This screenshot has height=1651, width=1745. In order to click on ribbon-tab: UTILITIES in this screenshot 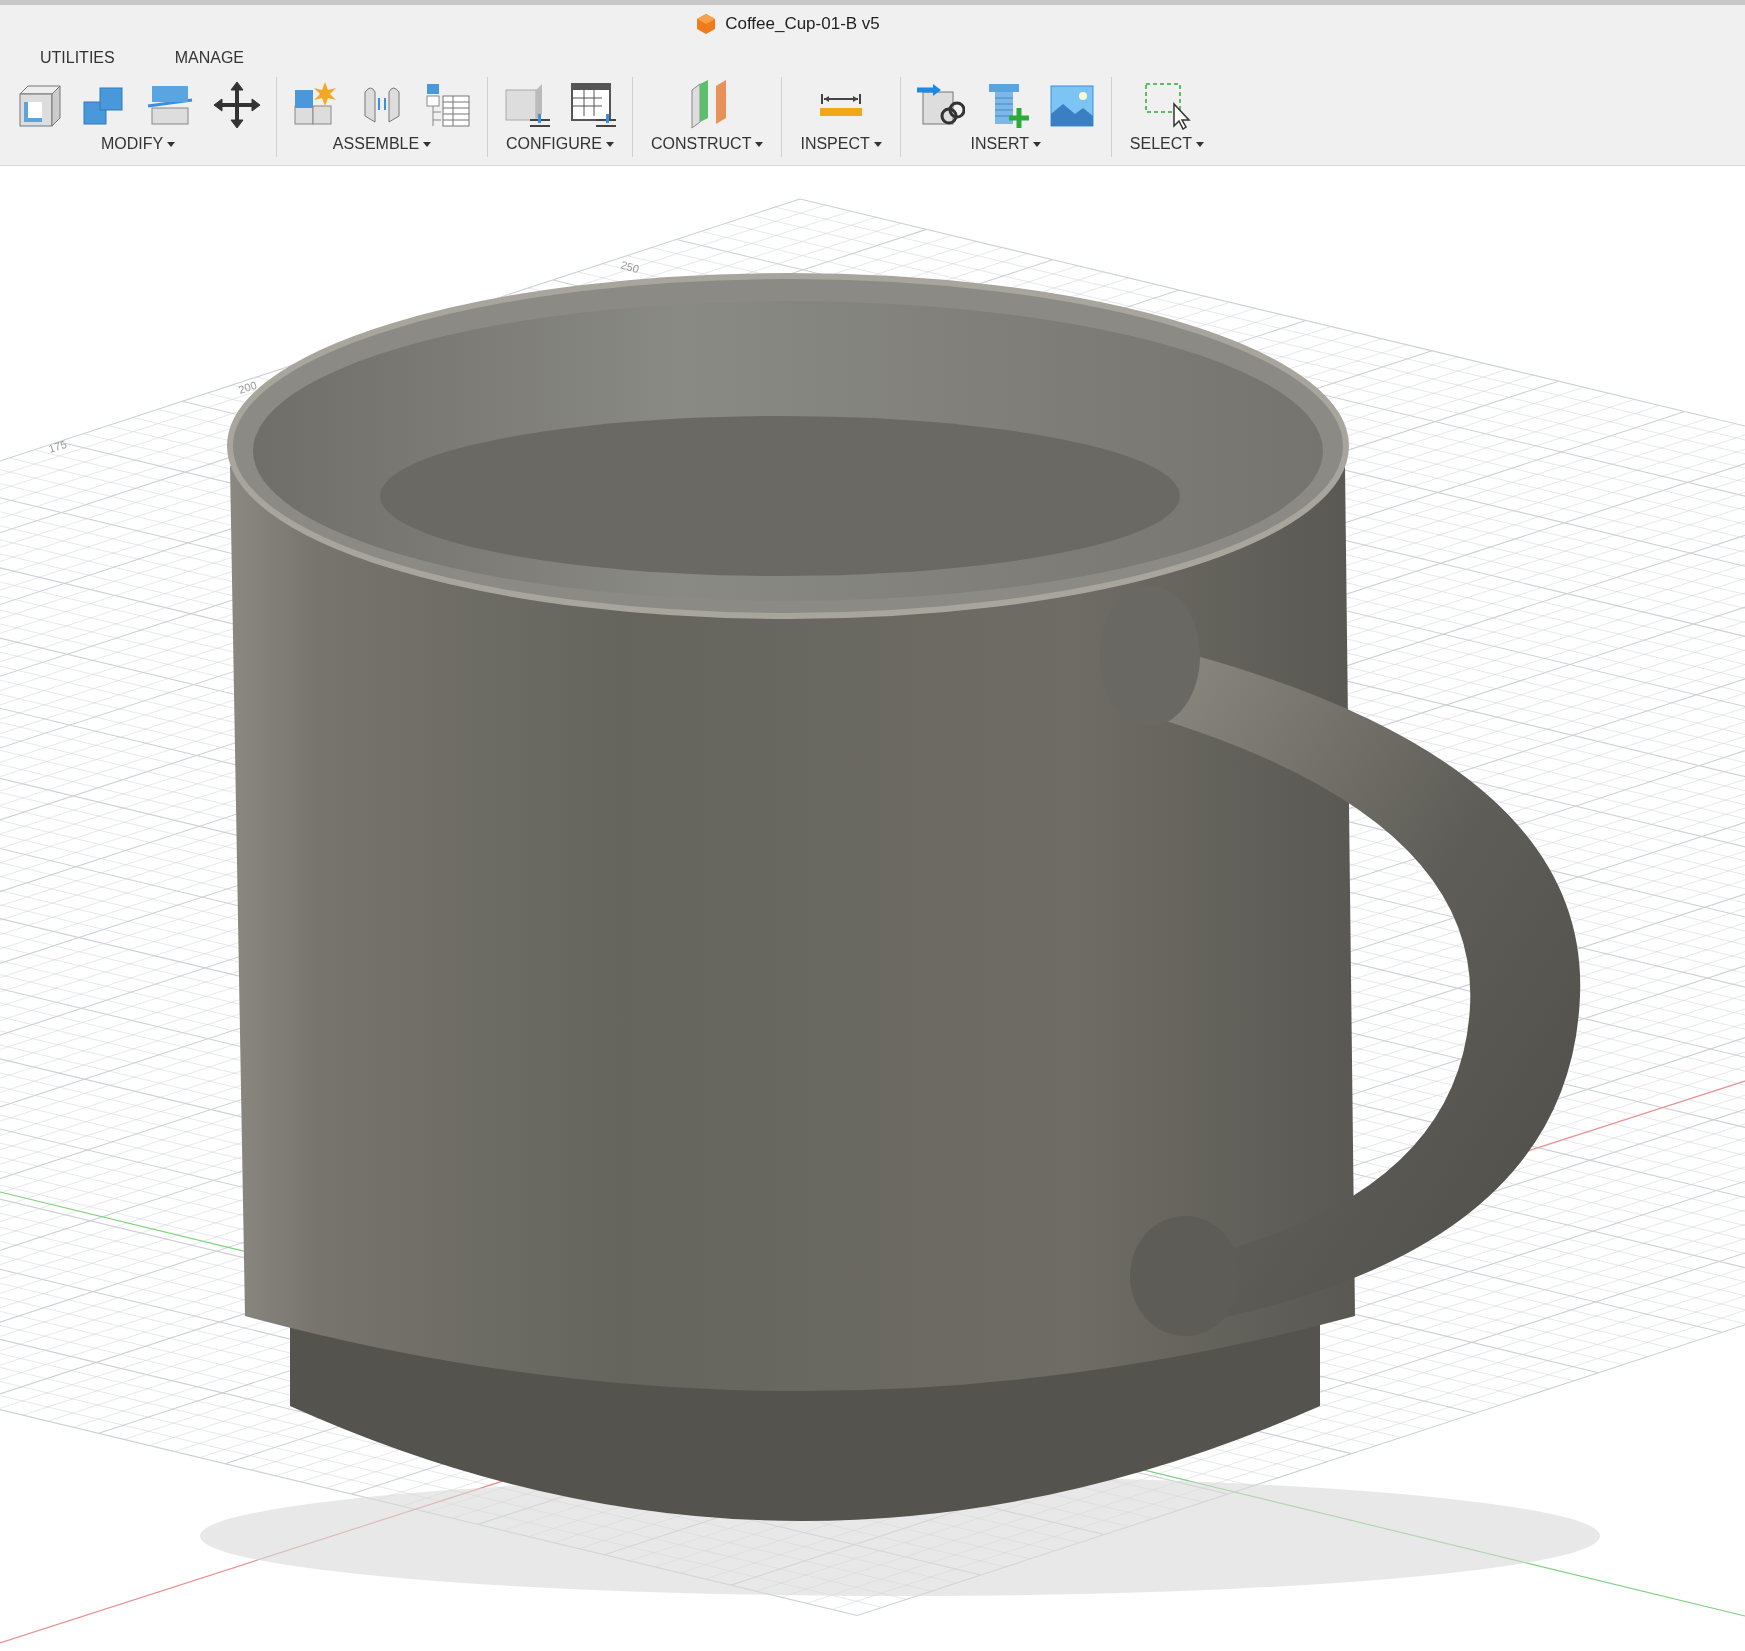, I will do `click(77, 58)`.